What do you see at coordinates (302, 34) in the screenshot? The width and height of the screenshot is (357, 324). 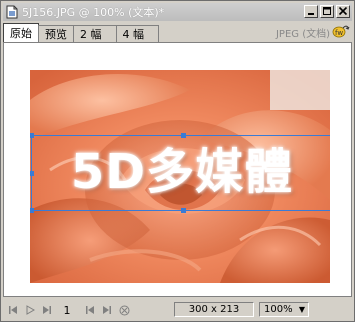 I see `format-label: JPEG (文档)` at bounding box center [302, 34].